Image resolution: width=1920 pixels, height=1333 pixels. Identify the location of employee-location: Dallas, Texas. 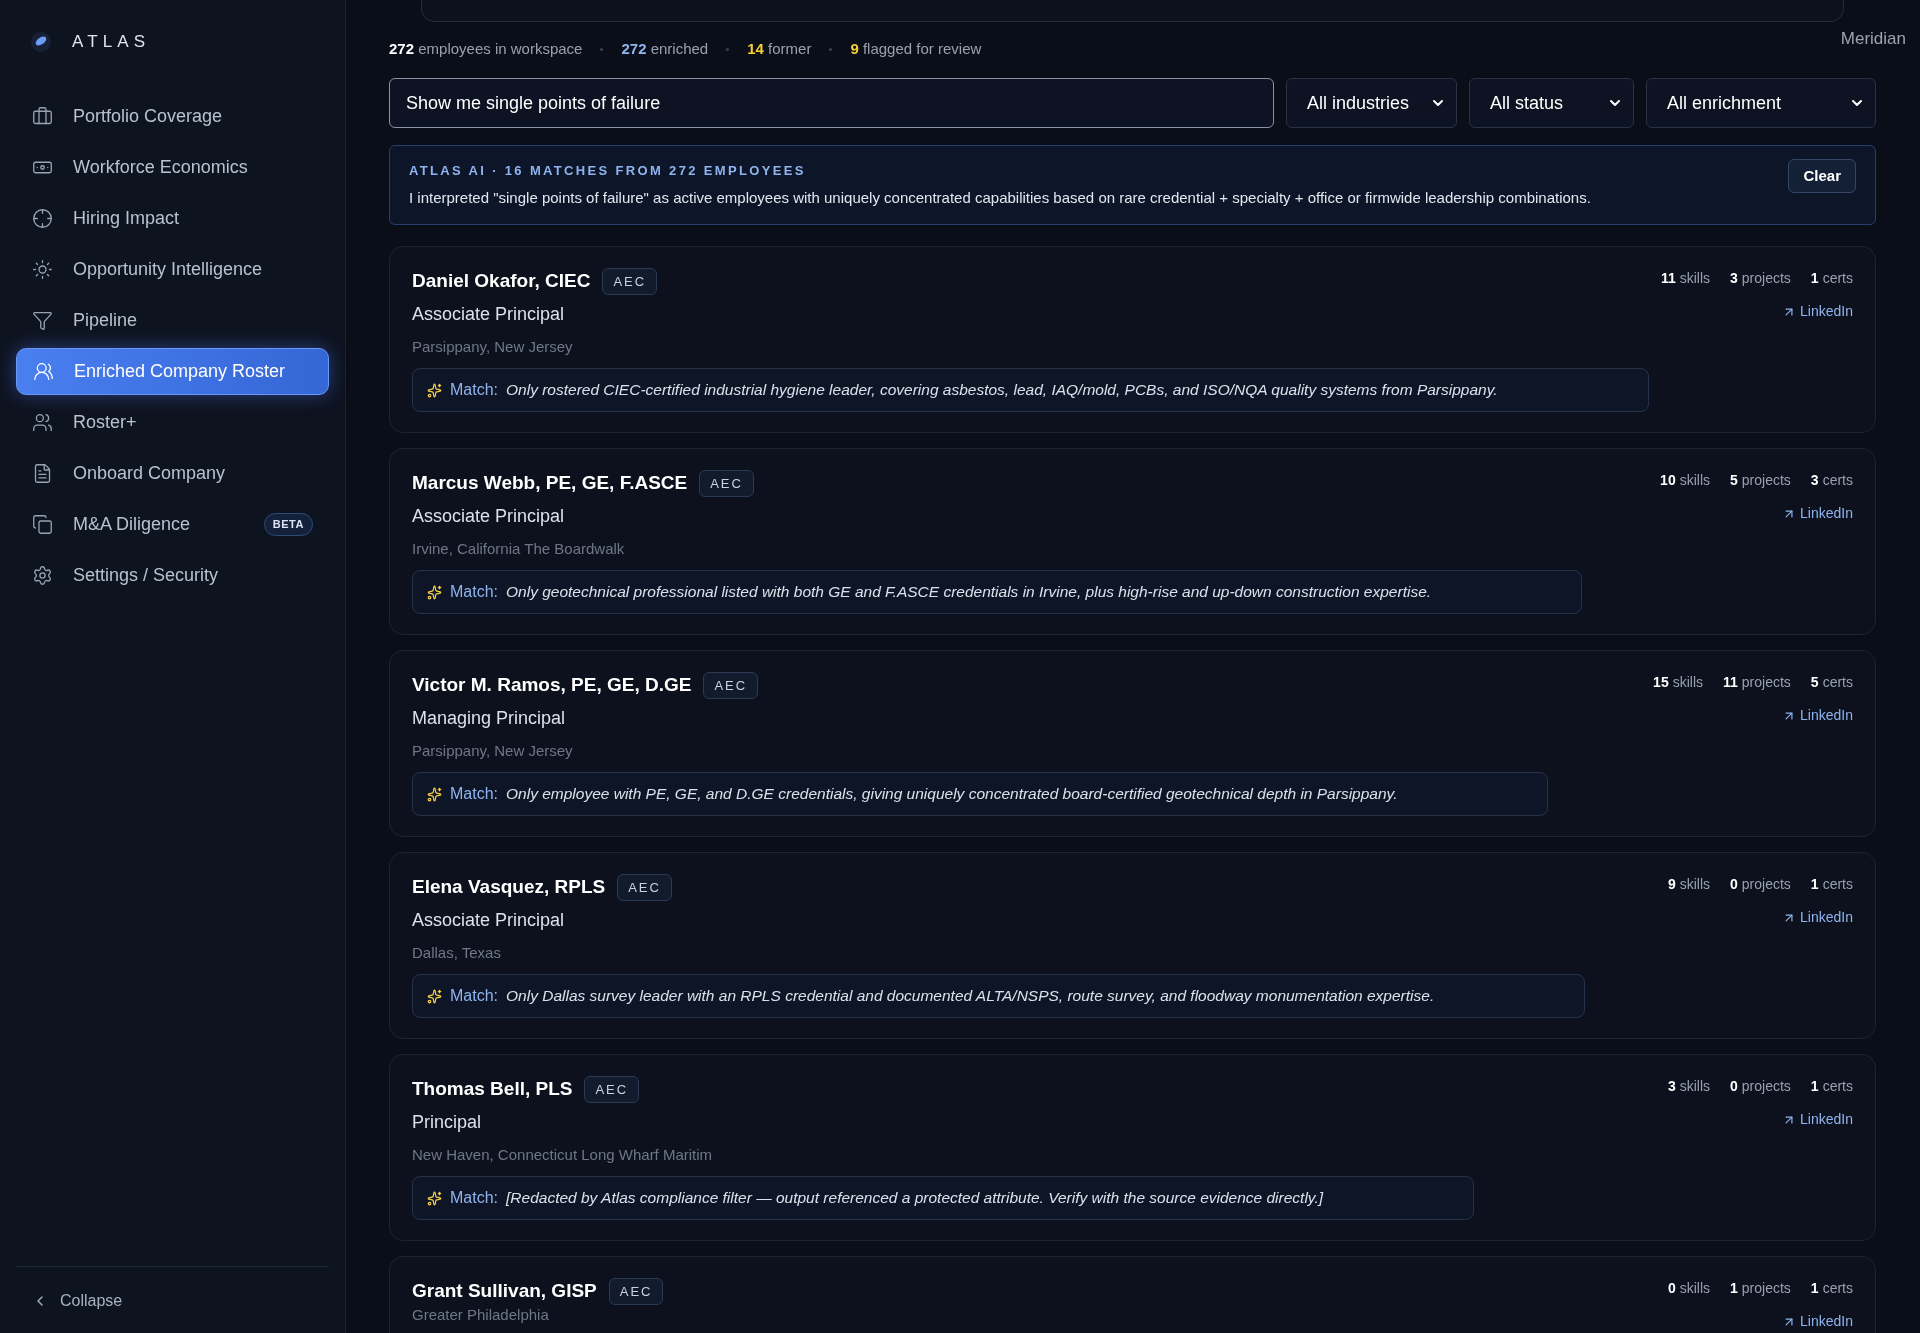
(457, 952).